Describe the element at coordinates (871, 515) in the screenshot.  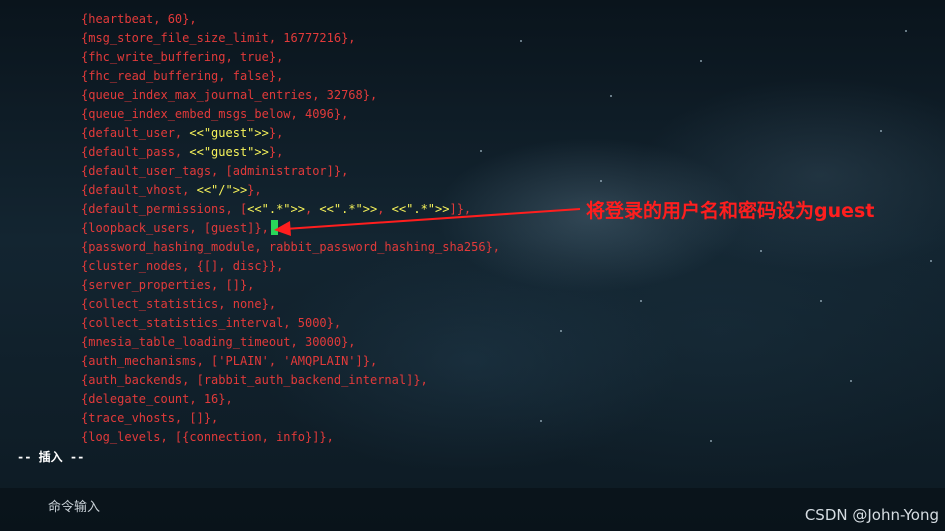
I see `watermark: CSDN @John-Yong` at that location.